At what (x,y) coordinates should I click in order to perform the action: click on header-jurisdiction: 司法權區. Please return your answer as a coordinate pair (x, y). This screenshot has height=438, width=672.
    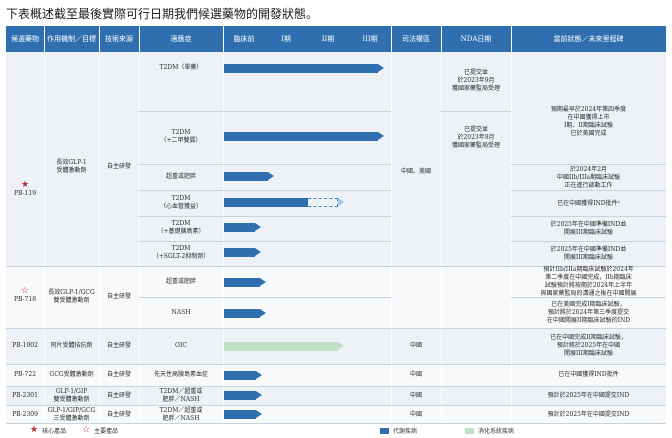
    Looking at the image, I should click on (416, 39).